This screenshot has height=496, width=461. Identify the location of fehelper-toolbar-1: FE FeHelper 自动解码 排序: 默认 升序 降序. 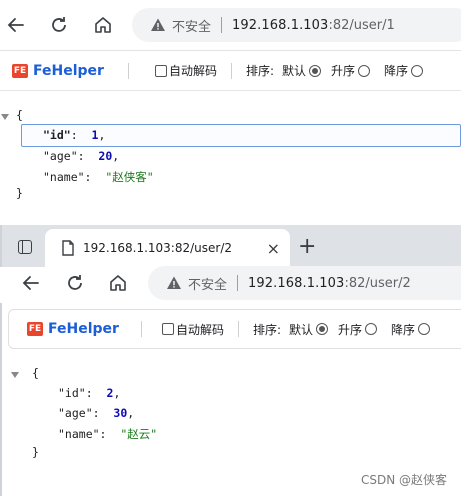
(230, 71).